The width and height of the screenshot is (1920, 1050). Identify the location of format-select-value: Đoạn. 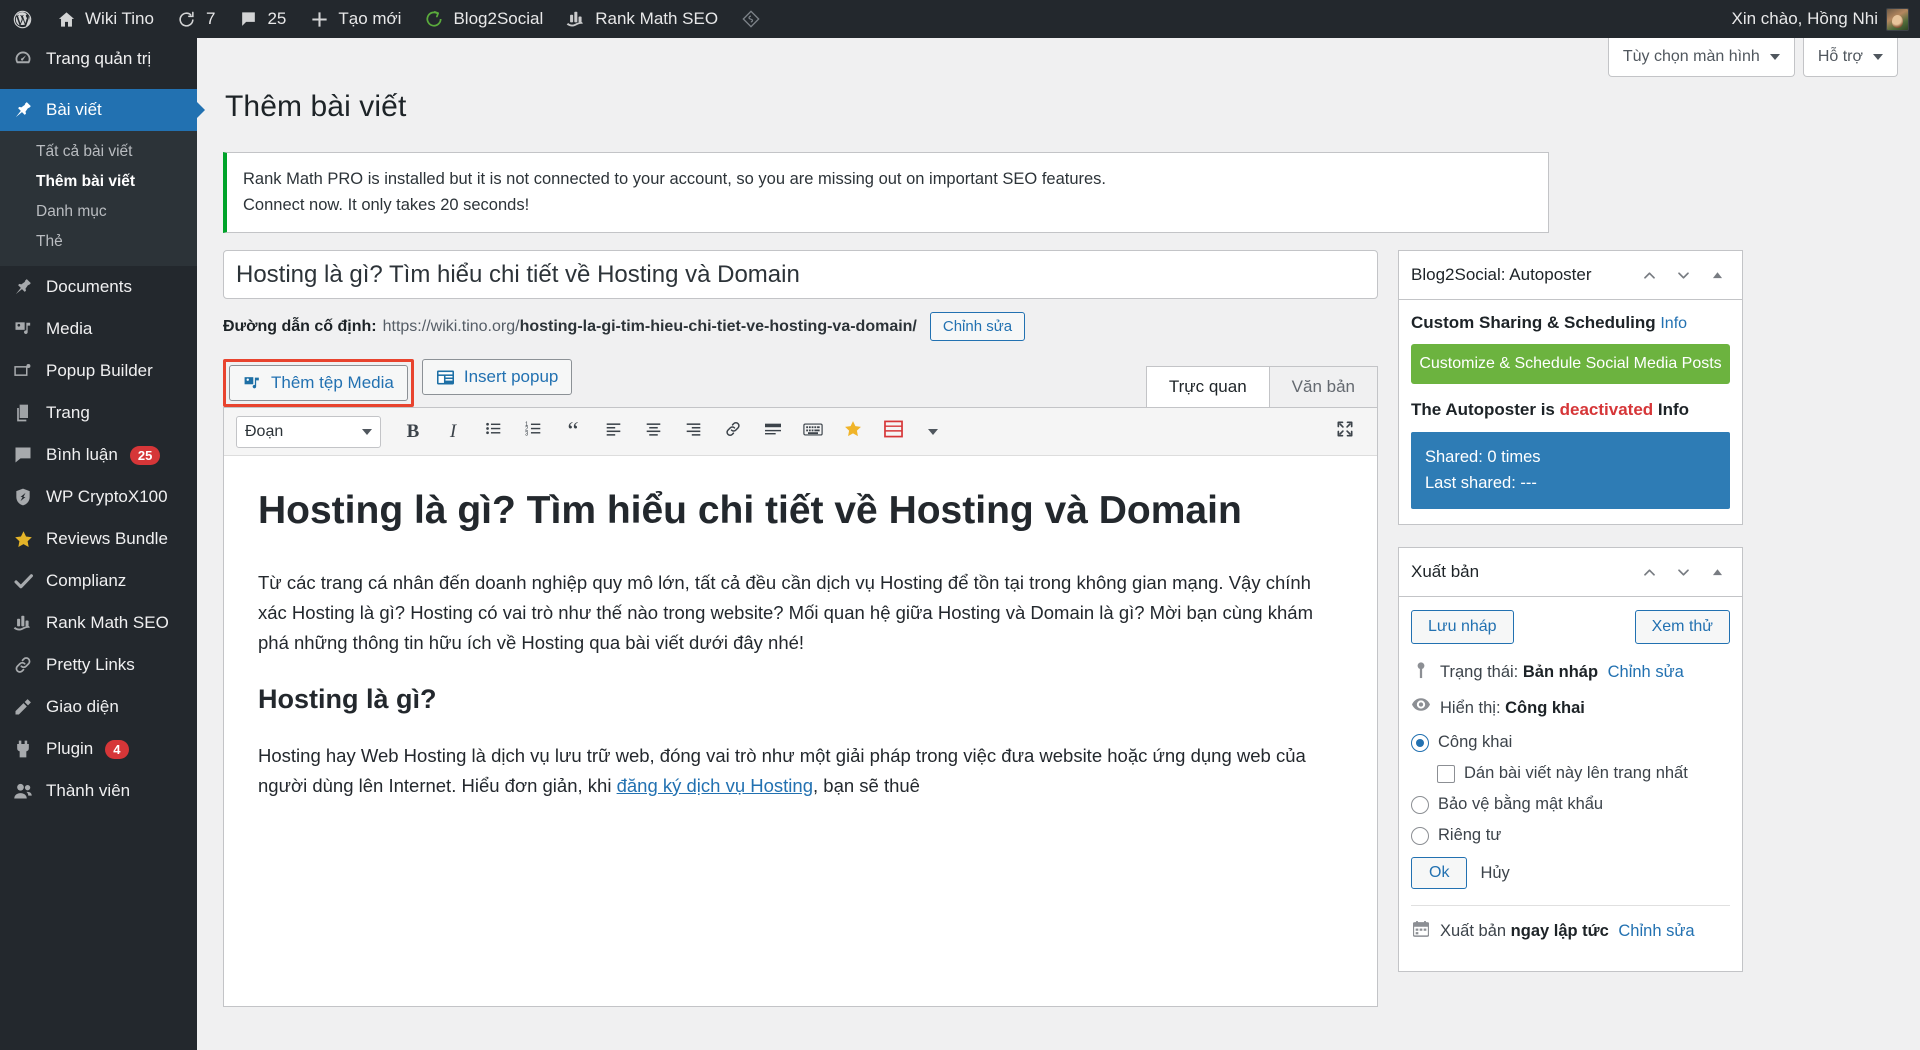
(264, 431).